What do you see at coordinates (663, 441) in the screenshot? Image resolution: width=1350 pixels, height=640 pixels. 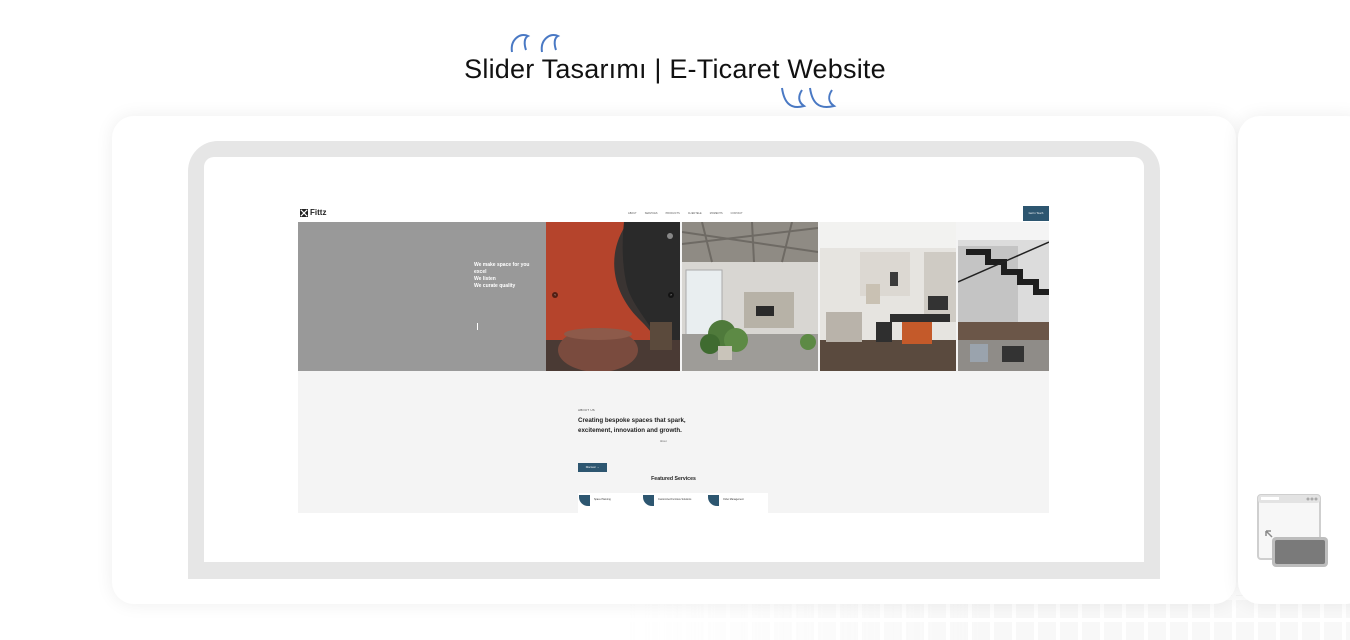 I see `about-note: About` at bounding box center [663, 441].